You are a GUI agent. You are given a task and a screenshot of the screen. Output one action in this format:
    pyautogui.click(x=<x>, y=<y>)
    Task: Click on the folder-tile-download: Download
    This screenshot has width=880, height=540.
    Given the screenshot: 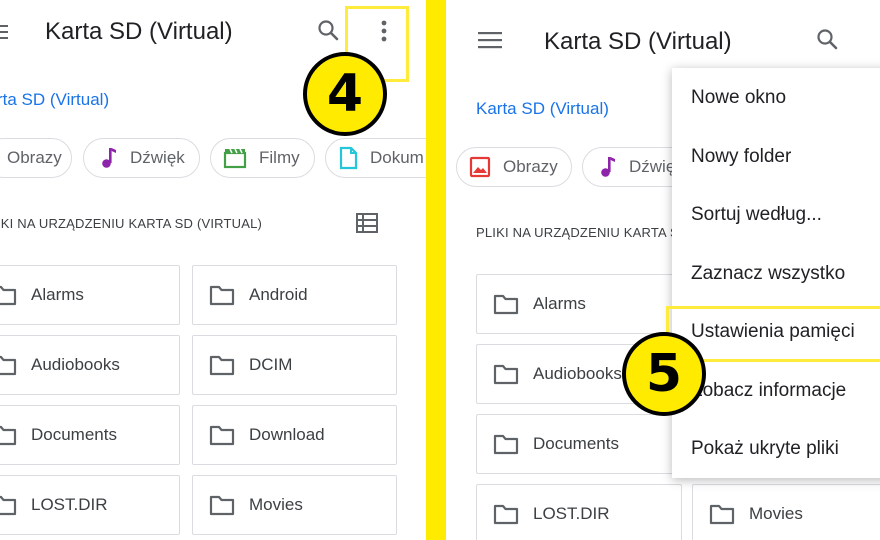 What is the action you would take?
    pyautogui.click(x=294, y=435)
    